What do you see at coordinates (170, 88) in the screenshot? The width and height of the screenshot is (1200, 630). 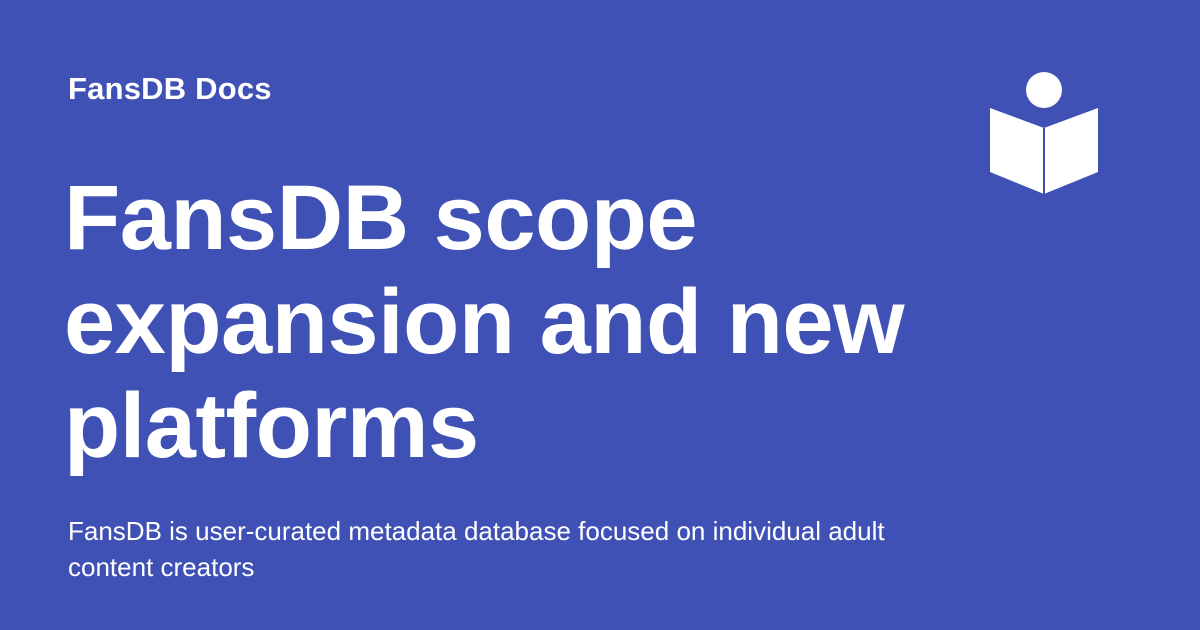 I see `site-name: FansDB Docs` at bounding box center [170, 88].